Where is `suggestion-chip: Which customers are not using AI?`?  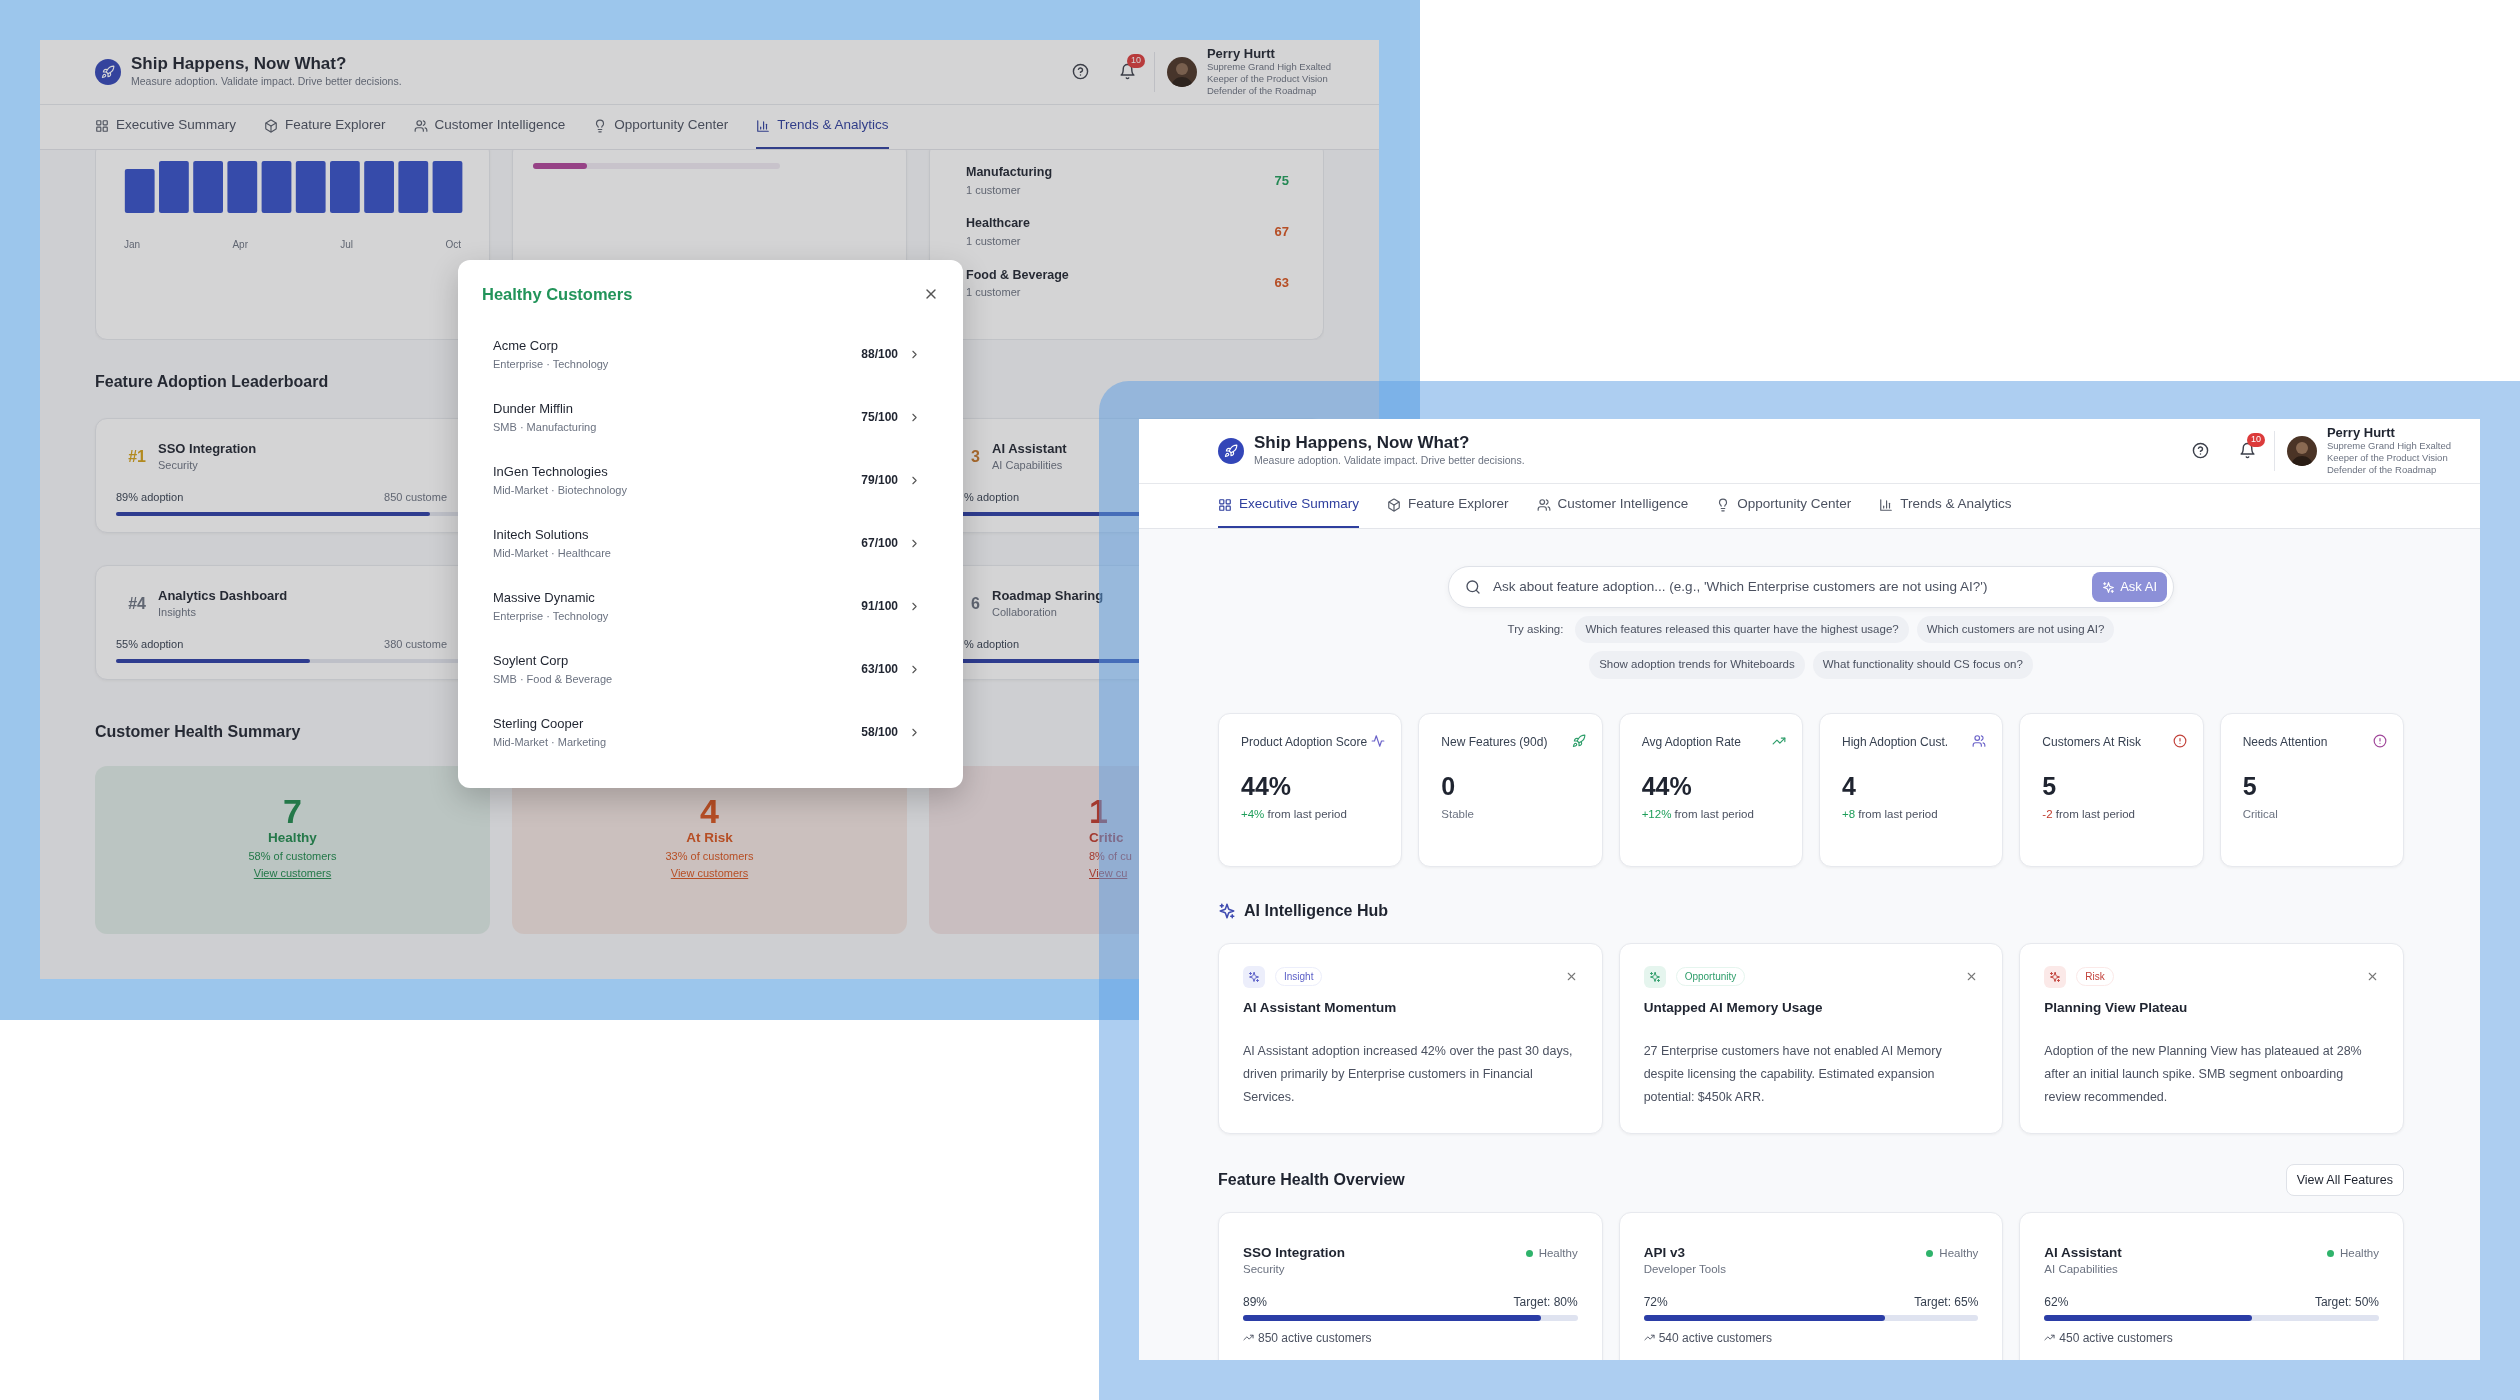
suggestion-chip: Which customers are not using AI? is located at coordinates (2015, 630).